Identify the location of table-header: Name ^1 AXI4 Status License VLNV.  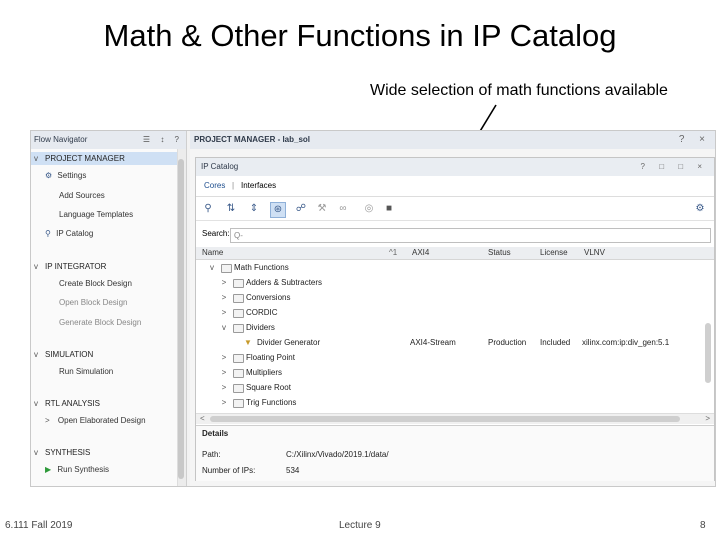
(455, 253).